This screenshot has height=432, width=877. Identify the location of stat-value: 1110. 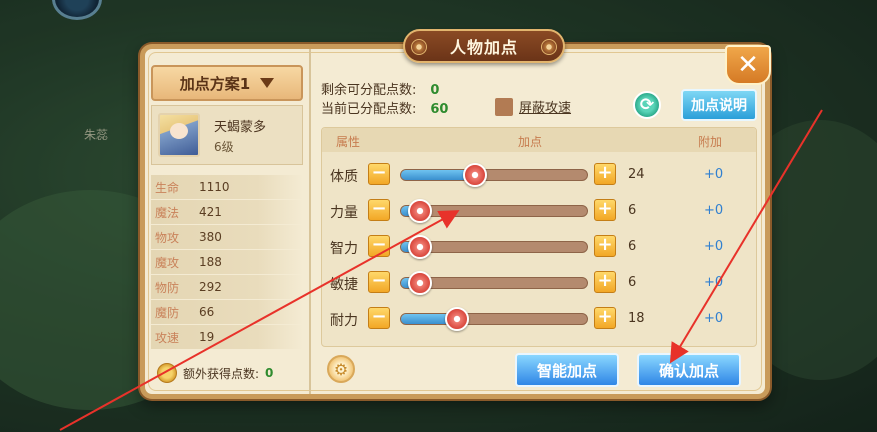
(214, 187).